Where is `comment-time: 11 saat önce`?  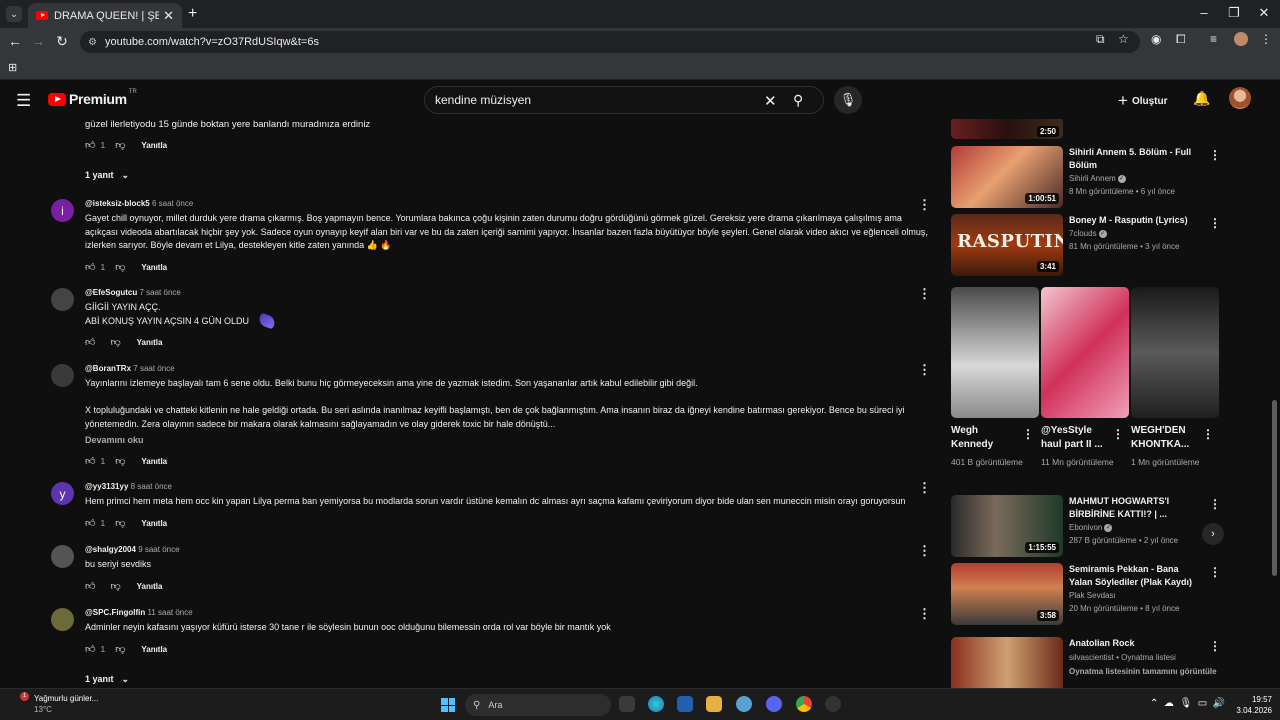 comment-time: 11 saat önce is located at coordinates (169, 612).